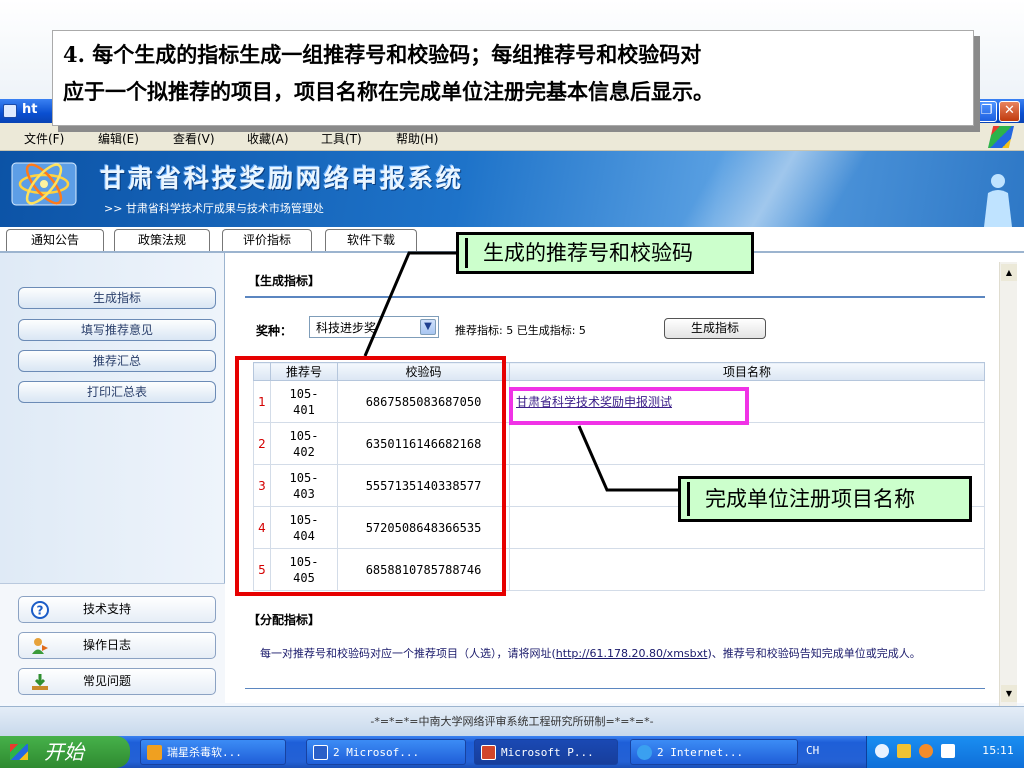  I want to click on faq-button: 常见问题, so click(117, 681).